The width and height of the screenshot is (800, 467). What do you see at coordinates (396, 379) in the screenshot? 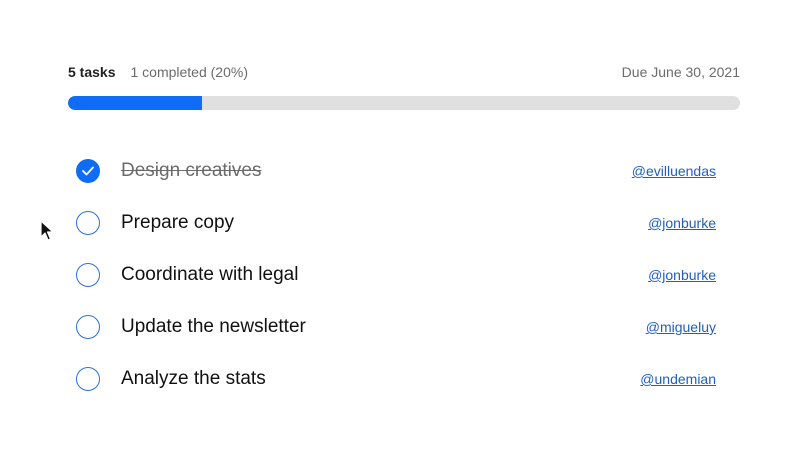
I see `task-row: Analyze the stats @undemian` at bounding box center [396, 379].